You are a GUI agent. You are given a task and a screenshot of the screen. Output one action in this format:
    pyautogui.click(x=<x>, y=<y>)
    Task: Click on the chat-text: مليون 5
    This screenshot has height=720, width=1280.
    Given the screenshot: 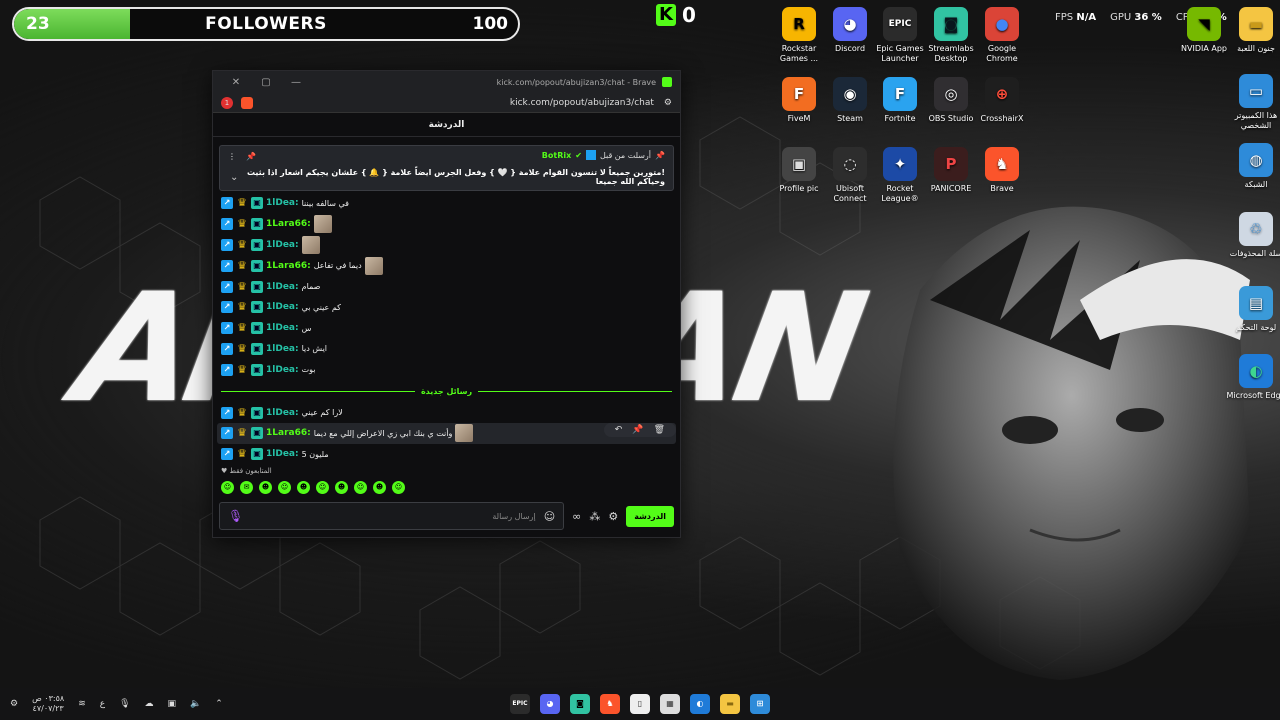 What is the action you would take?
    pyautogui.click(x=315, y=454)
    